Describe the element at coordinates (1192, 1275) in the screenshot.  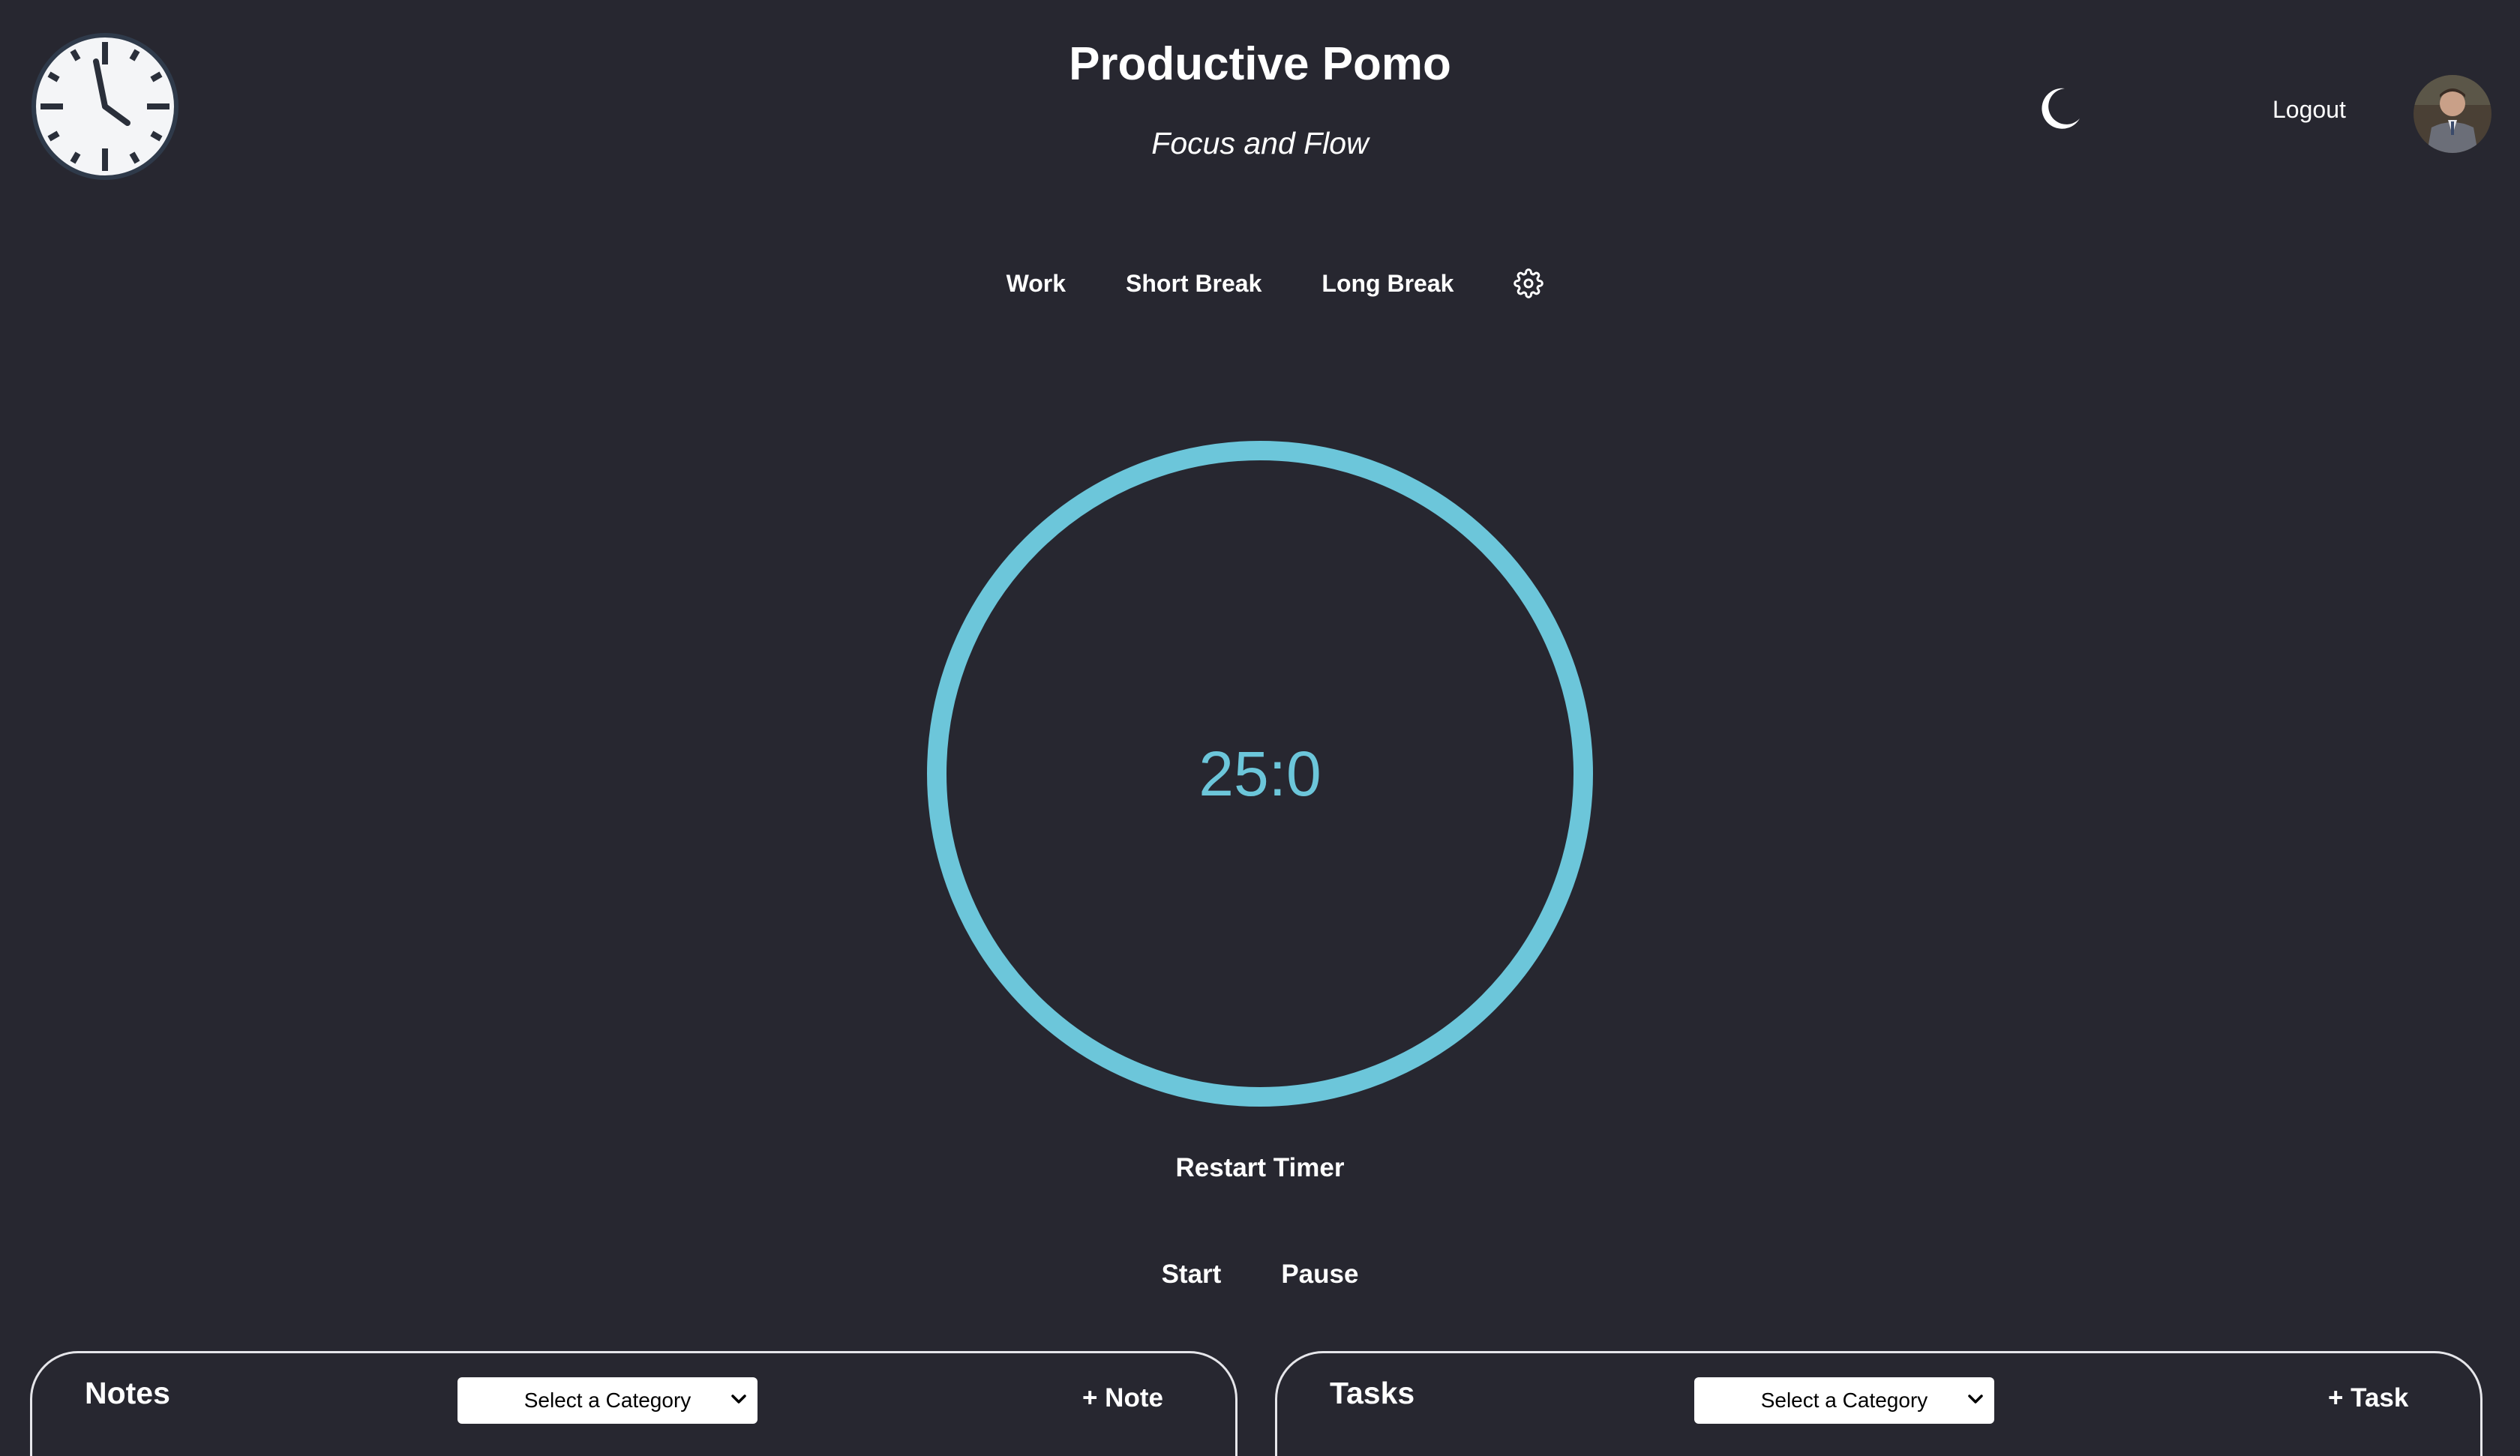
I see `start-button: Start` at that location.